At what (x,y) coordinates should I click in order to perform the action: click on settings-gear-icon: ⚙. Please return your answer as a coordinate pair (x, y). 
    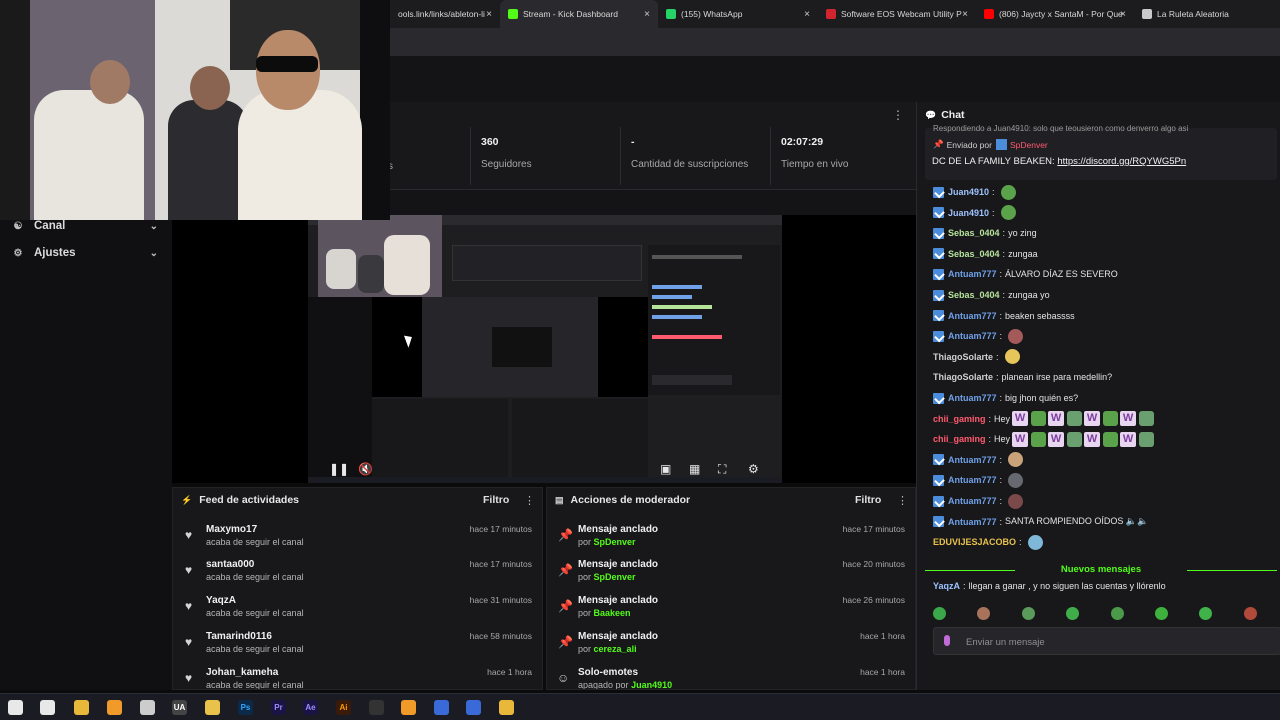
    Looking at the image, I should click on (753, 469).